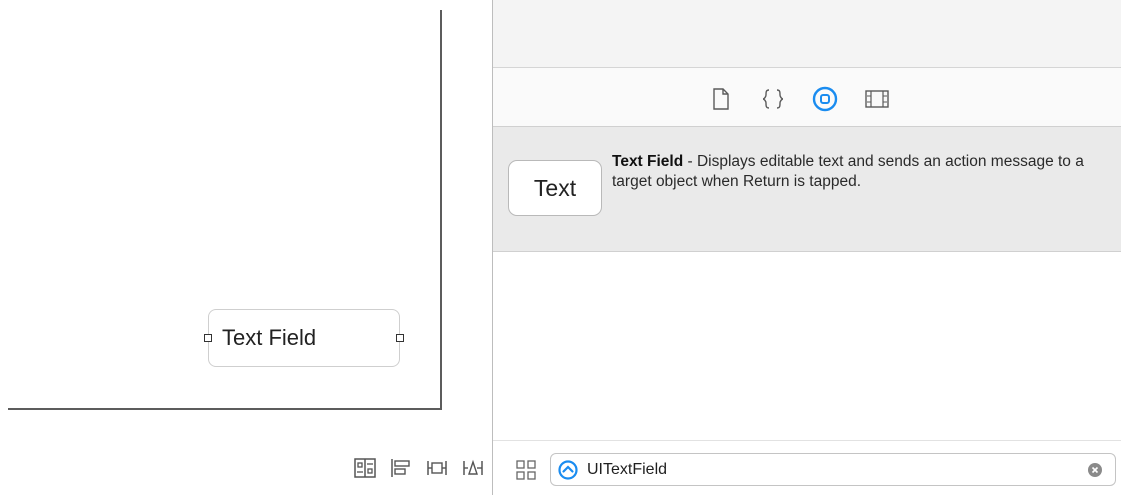 Image resolution: width=1121 pixels, height=496 pixels. Describe the element at coordinates (627, 469) in the screenshot. I see `filter-value: UITextField` at that location.